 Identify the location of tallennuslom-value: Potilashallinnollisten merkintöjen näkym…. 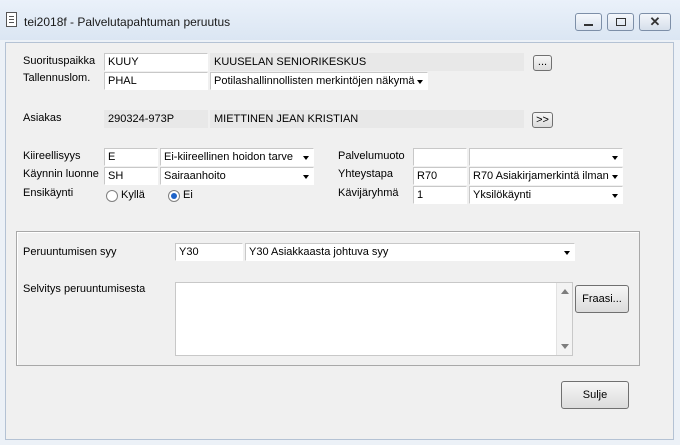
(314, 81).